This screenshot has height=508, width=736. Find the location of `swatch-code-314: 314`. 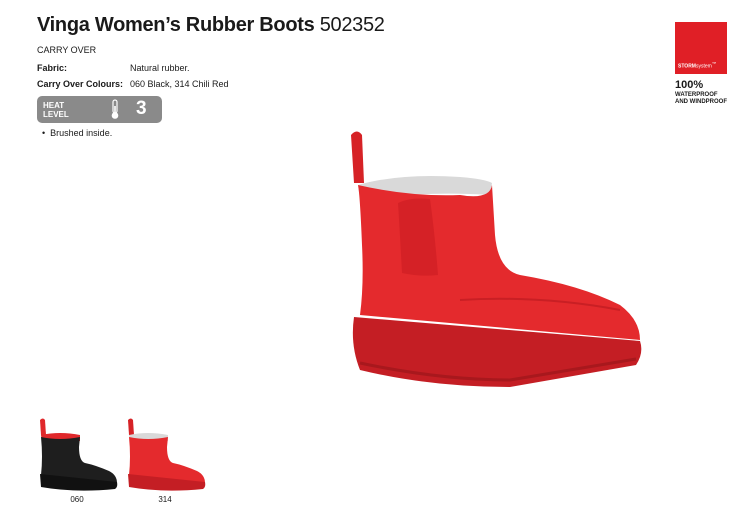

swatch-code-314: 314 is located at coordinates (165, 499).